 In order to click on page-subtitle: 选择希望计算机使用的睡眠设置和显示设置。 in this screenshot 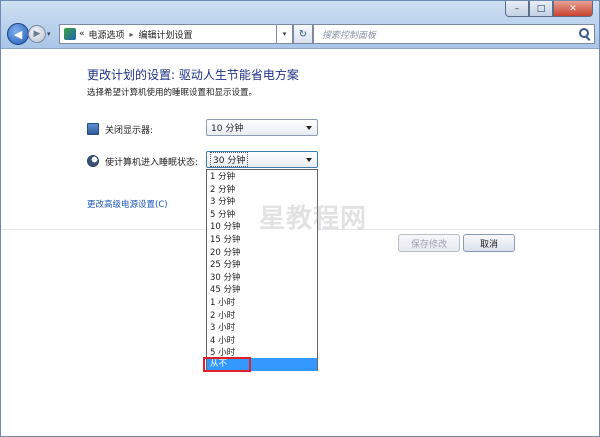, I will do `click(172, 93)`.